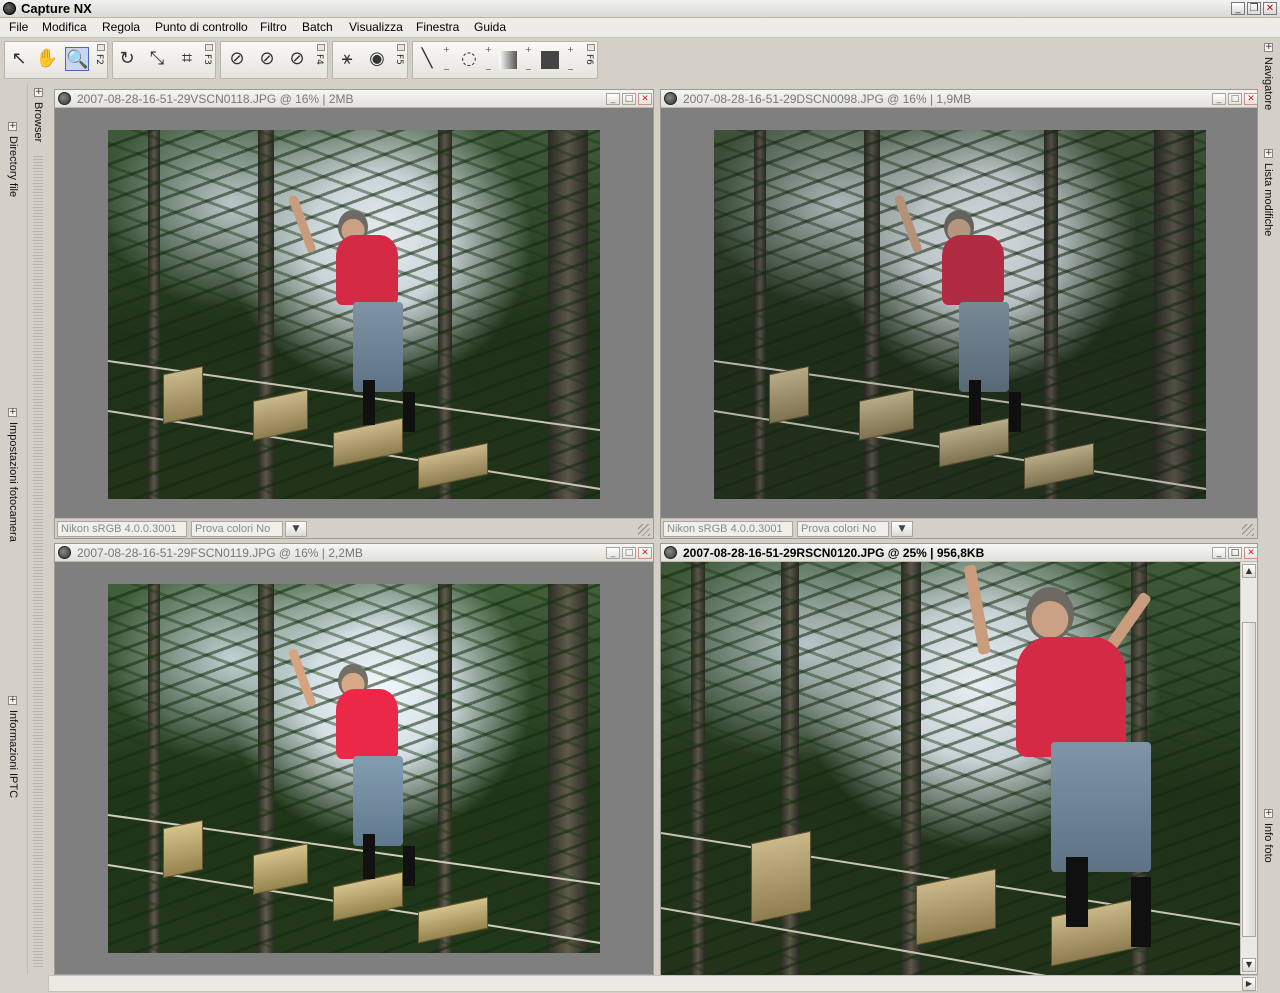  I want to click on arrow-select-icon: ↖, so click(19, 59).